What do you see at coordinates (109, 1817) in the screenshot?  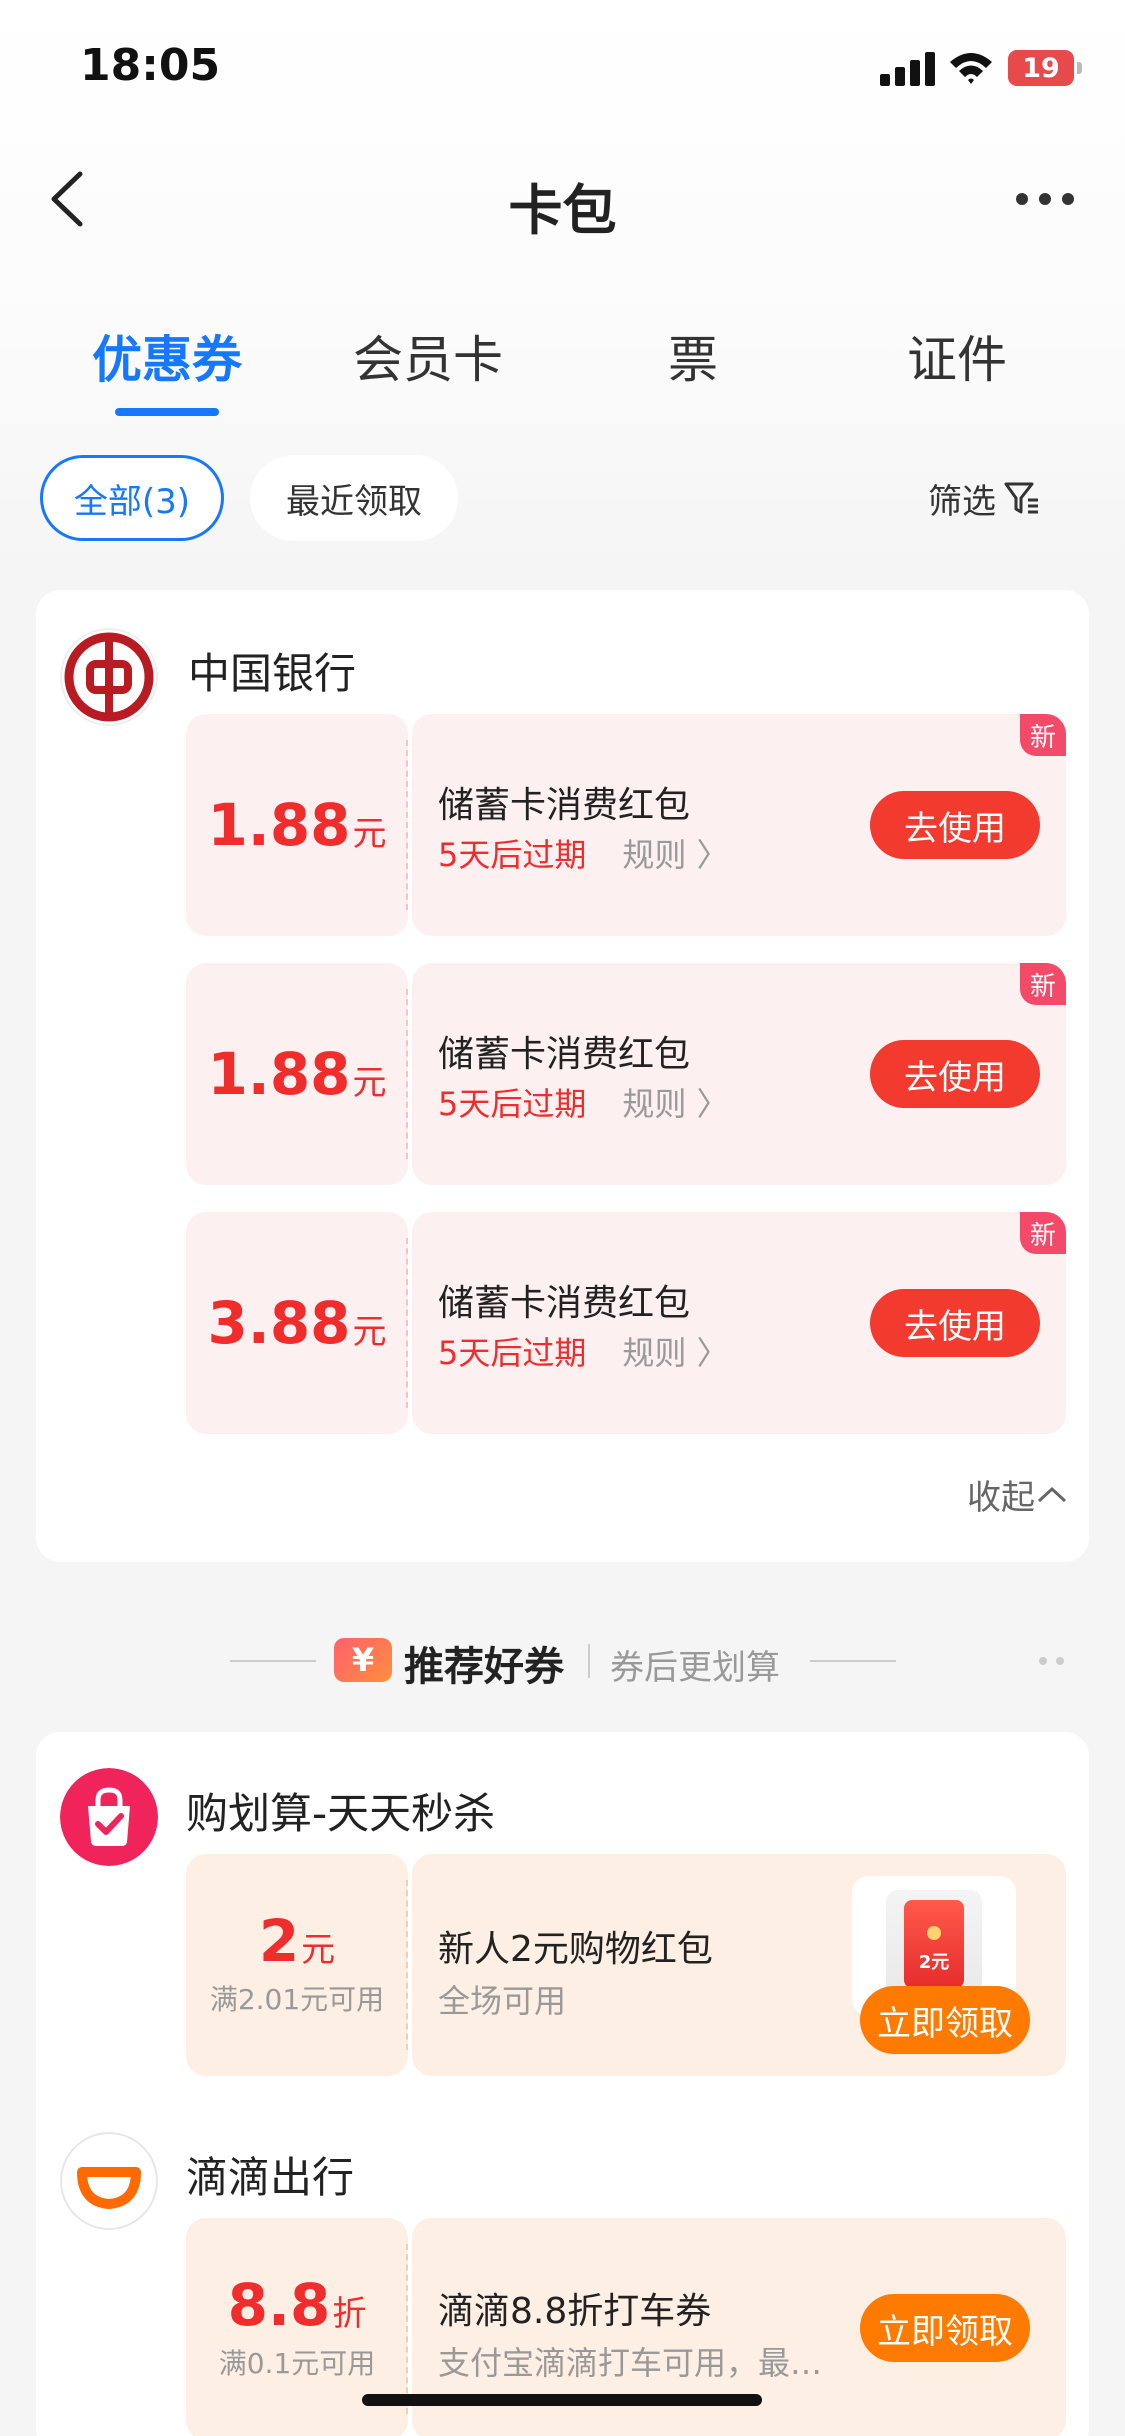 I see `shopping-bag-logo-icon` at bounding box center [109, 1817].